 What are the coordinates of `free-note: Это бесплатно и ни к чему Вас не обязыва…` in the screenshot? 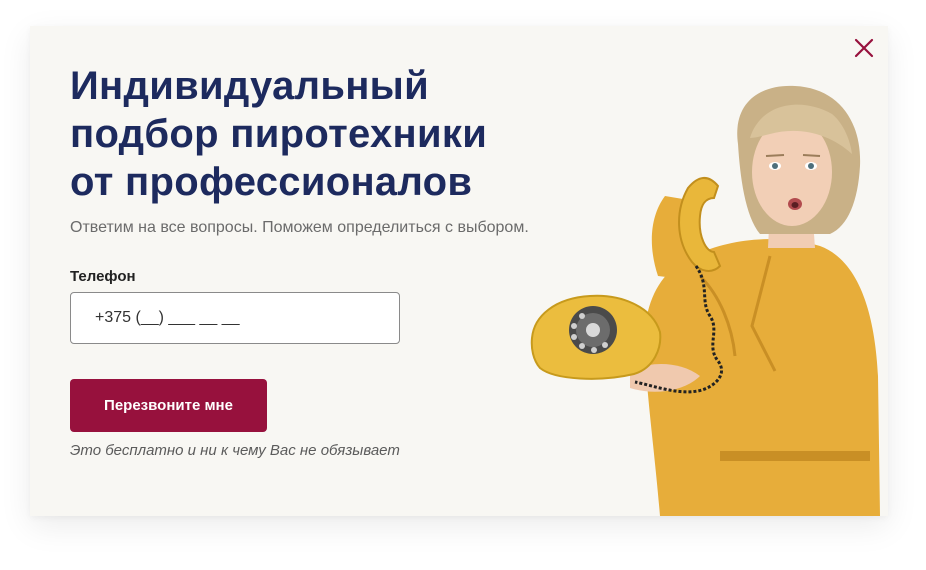 It's located at (235, 450).